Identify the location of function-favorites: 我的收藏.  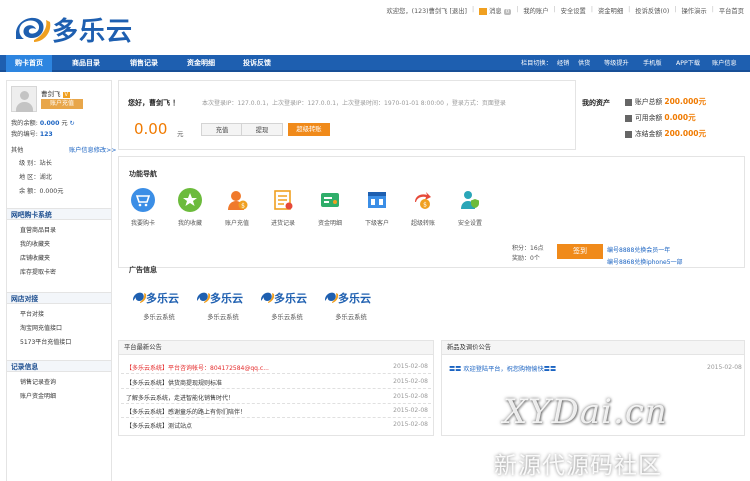
(190, 207).